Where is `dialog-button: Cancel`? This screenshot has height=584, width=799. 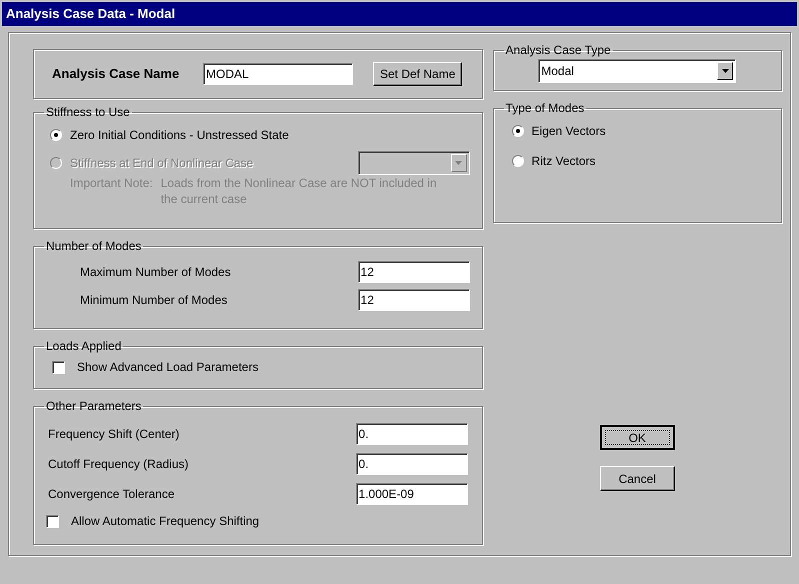 dialog-button: Cancel is located at coordinates (637, 478).